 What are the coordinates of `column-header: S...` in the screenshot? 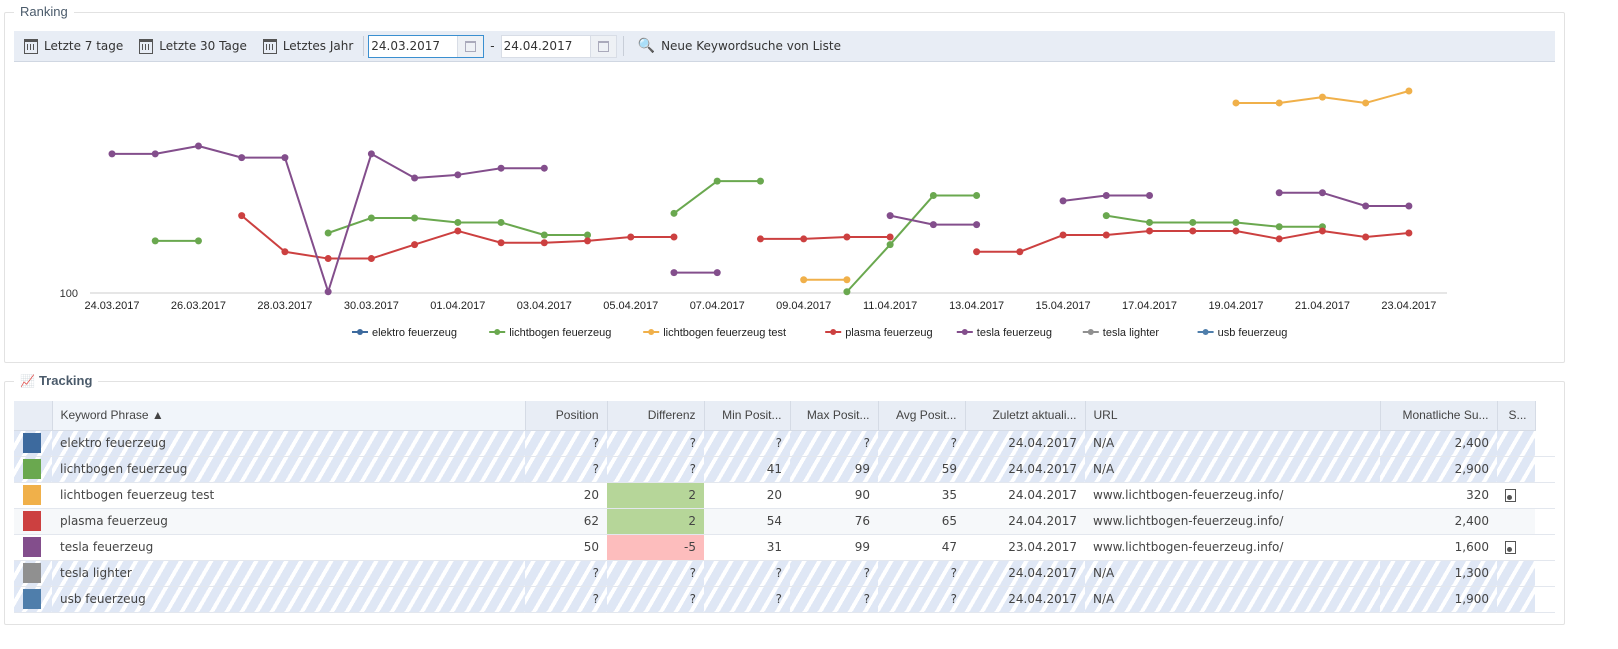 It's located at (1516, 416).